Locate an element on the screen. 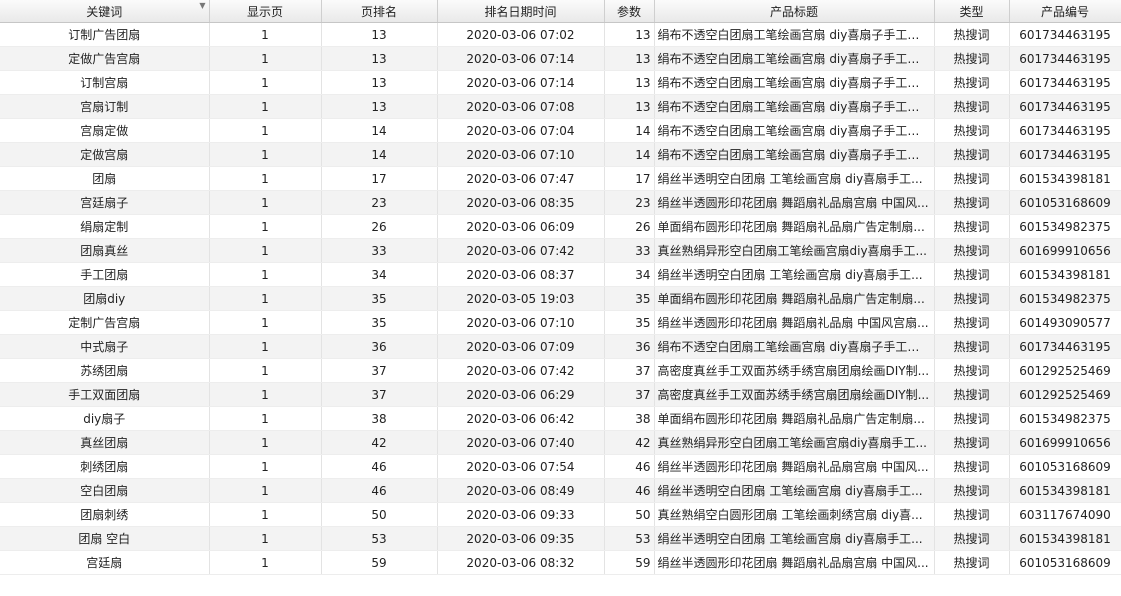  column-header-page-rank: 页排名 is located at coordinates (379, 11).